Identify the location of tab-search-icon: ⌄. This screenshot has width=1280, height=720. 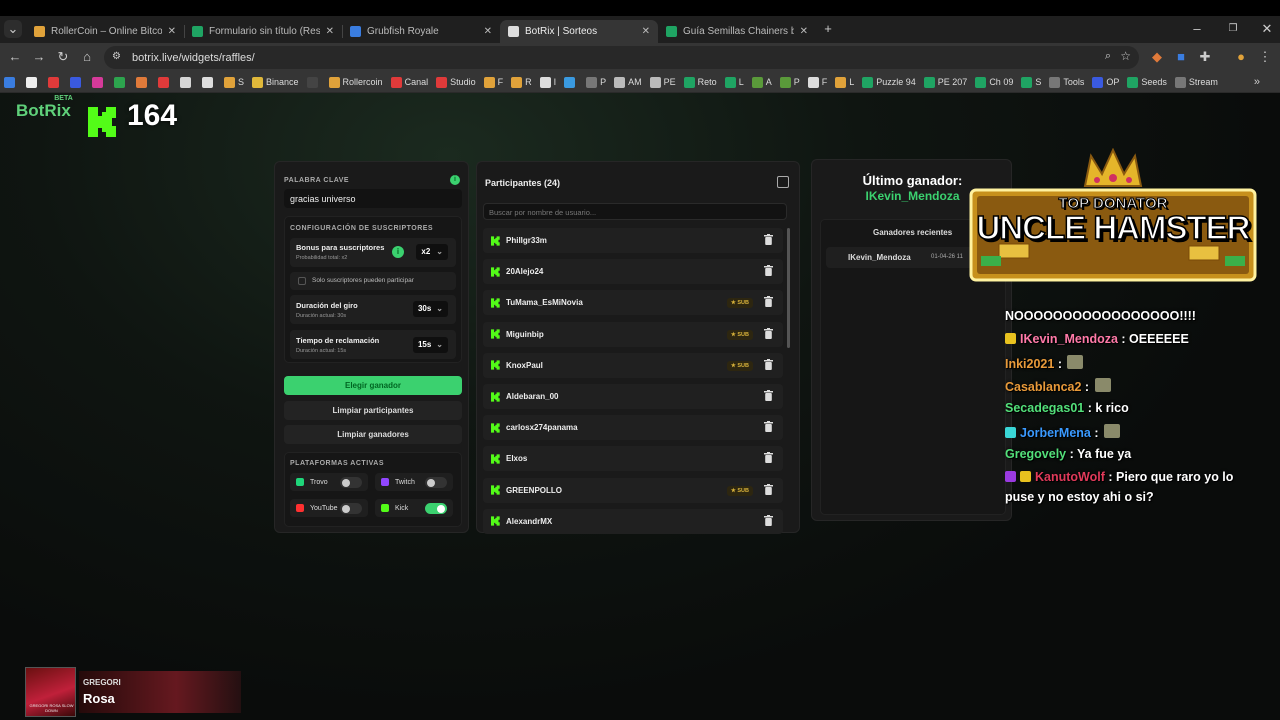
(13, 29).